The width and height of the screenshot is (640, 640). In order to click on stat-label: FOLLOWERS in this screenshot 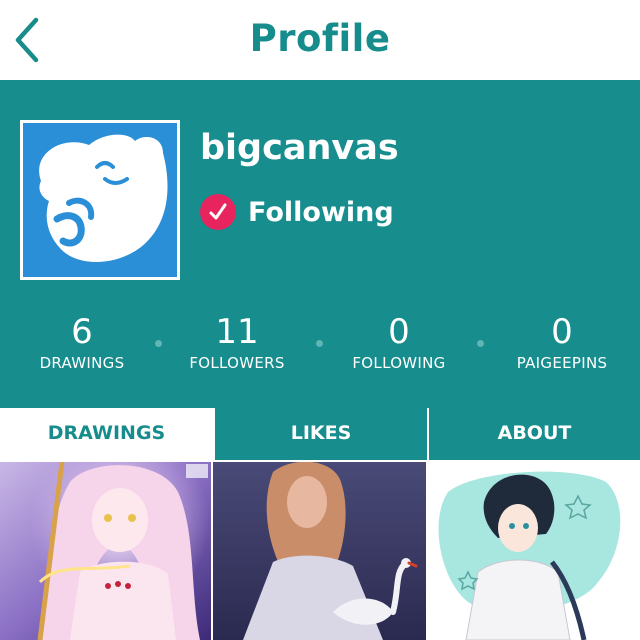, I will do `click(237, 363)`.